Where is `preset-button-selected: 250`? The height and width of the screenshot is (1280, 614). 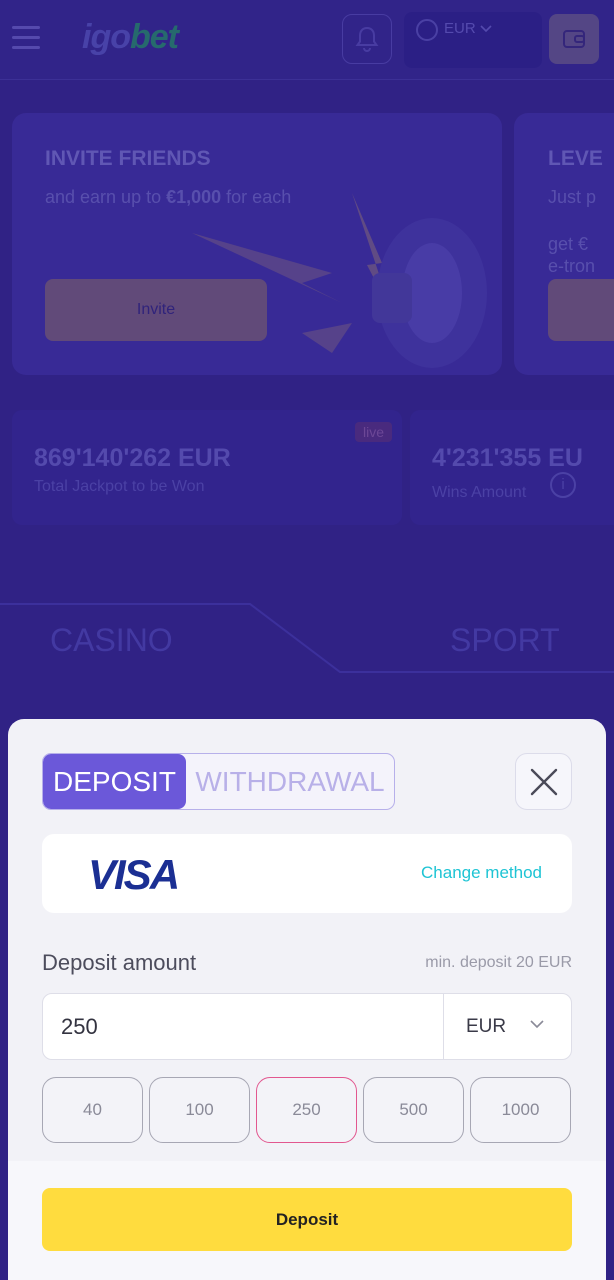
preset-button-selected: 250 is located at coordinates (306, 1110).